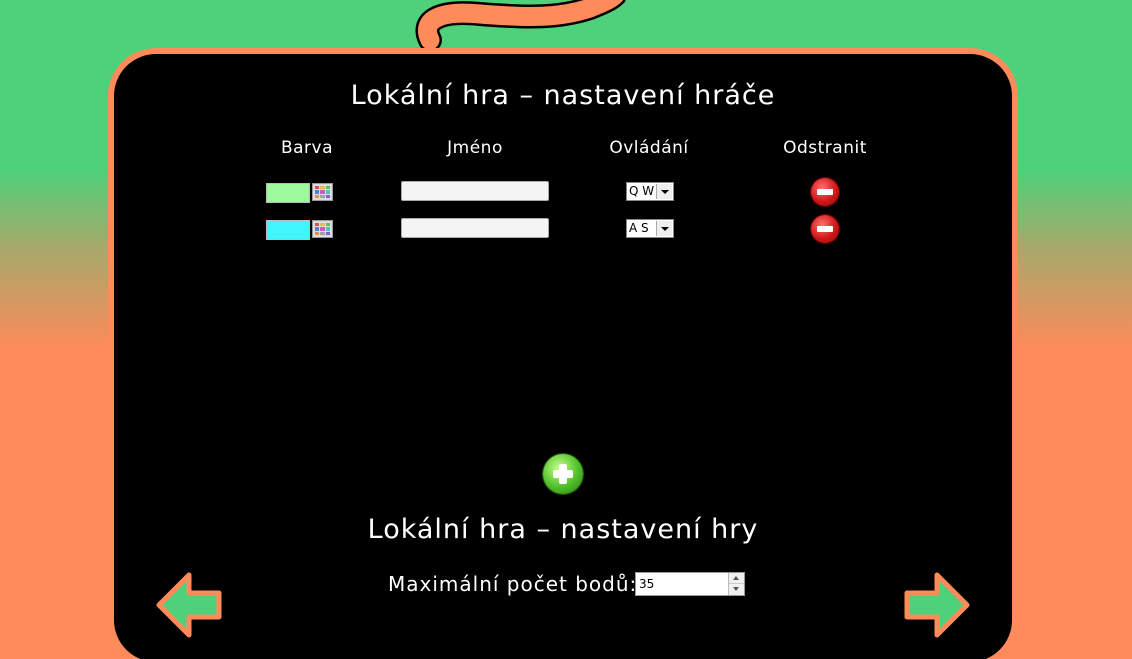 This screenshot has width=1132, height=659. I want to click on column-header-remove: Odstranit, so click(825, 148).